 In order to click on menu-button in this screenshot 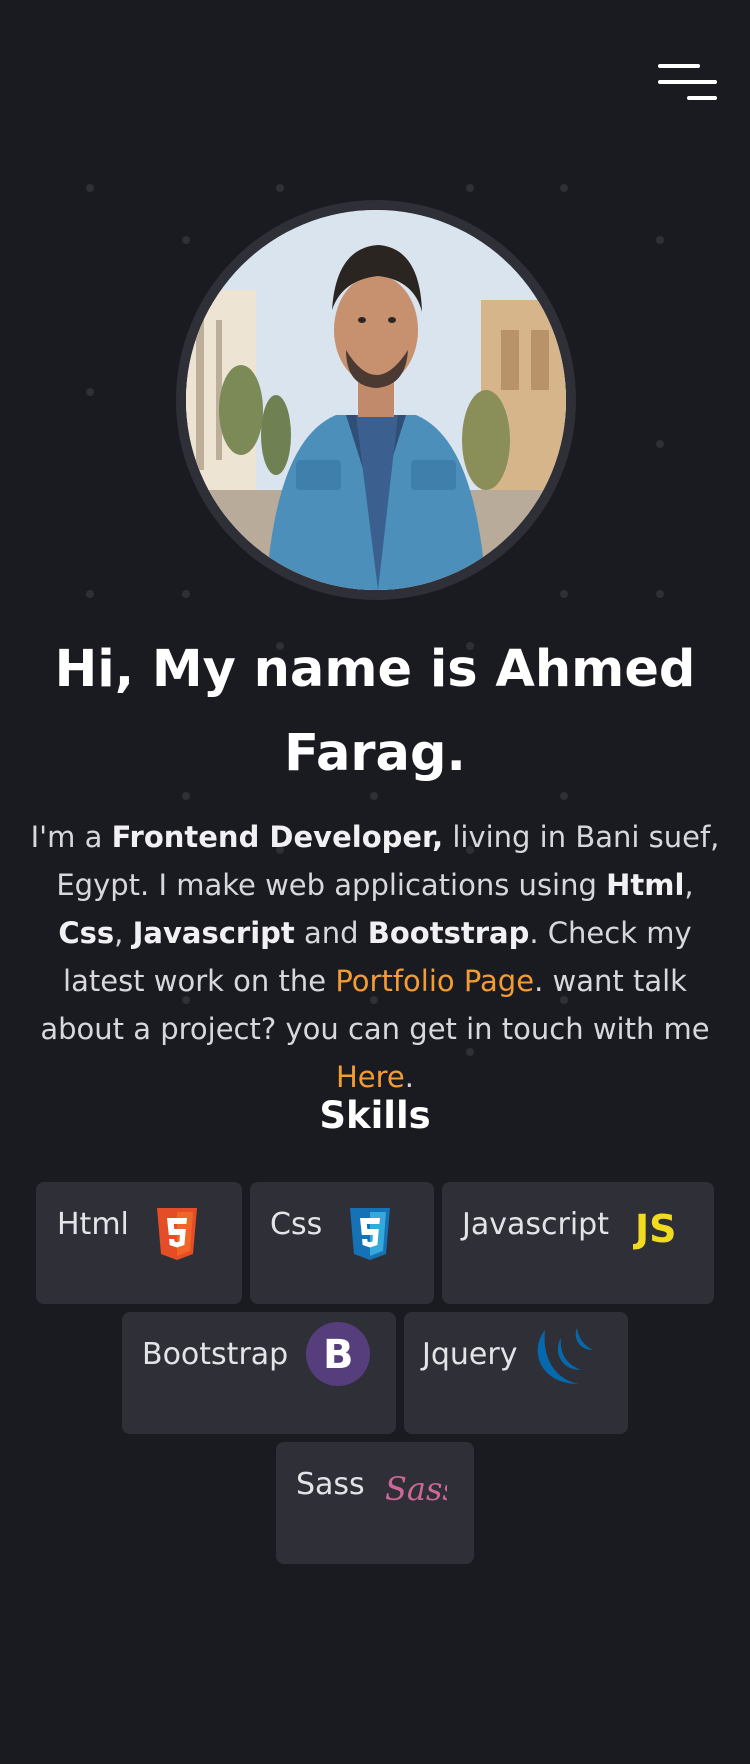, I will do `click(686, 84)`.